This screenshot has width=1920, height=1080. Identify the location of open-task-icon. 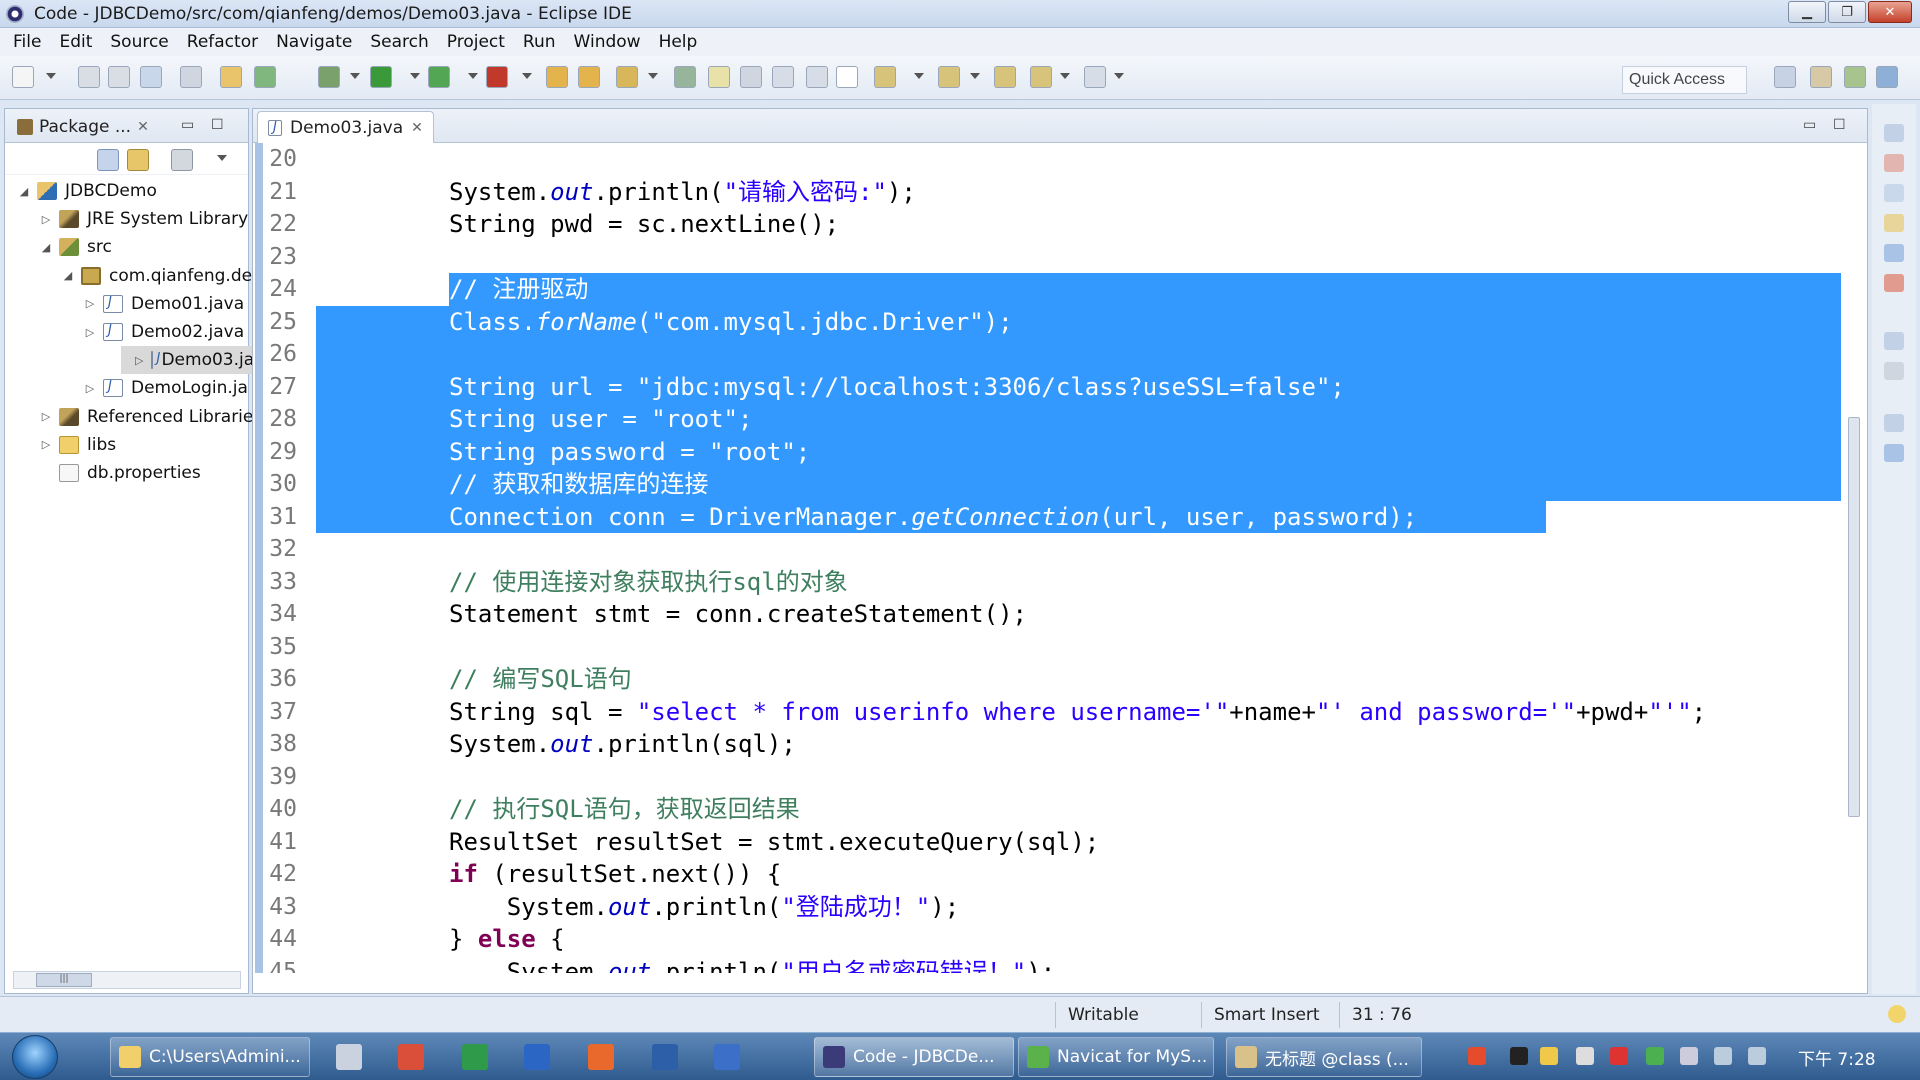
(589, 77).